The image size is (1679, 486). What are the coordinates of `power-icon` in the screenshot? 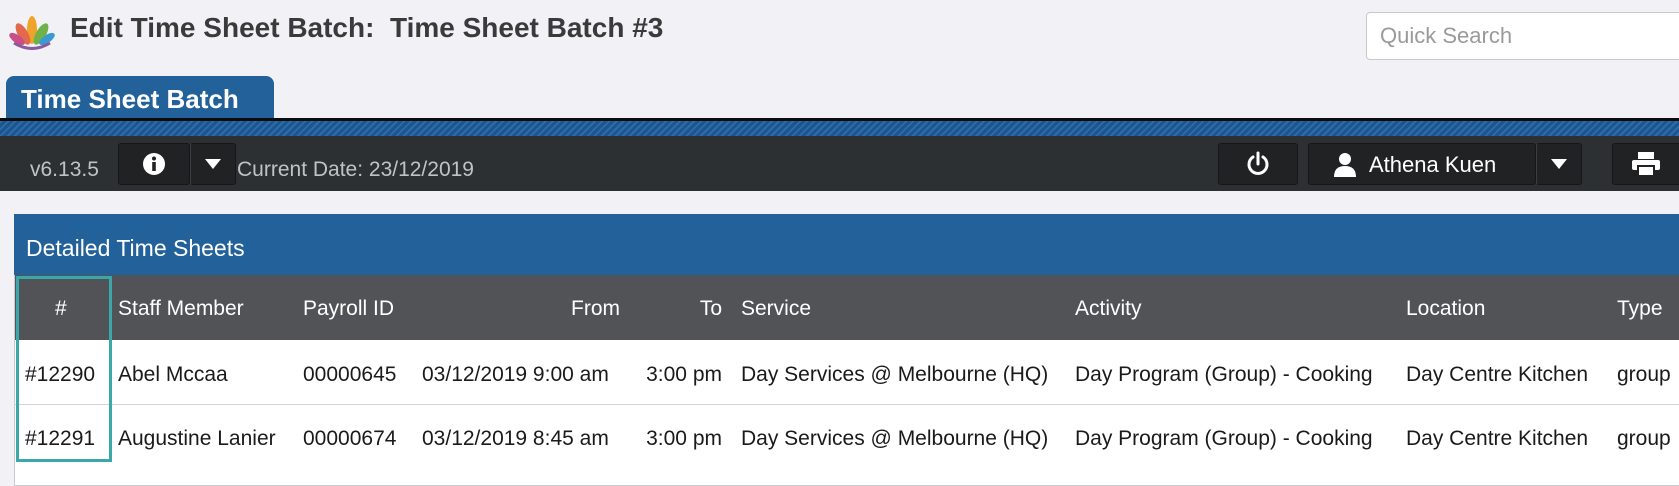 It's located at (1258, 163).